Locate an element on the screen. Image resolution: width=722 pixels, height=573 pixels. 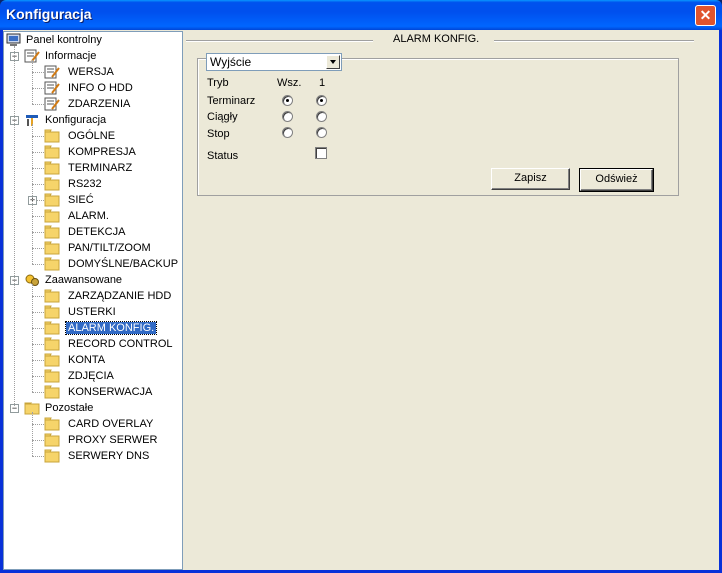
tree-item-label: OGÓLNE is located at coordinates (92, 136).